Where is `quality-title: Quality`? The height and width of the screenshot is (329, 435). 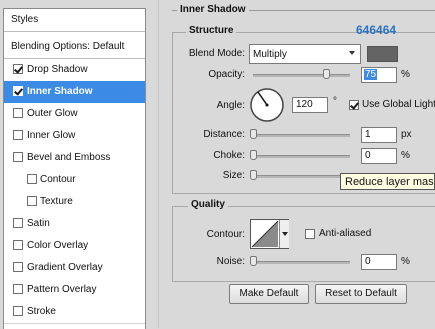 quality-title: Quality is located at coordinates (208, 204).